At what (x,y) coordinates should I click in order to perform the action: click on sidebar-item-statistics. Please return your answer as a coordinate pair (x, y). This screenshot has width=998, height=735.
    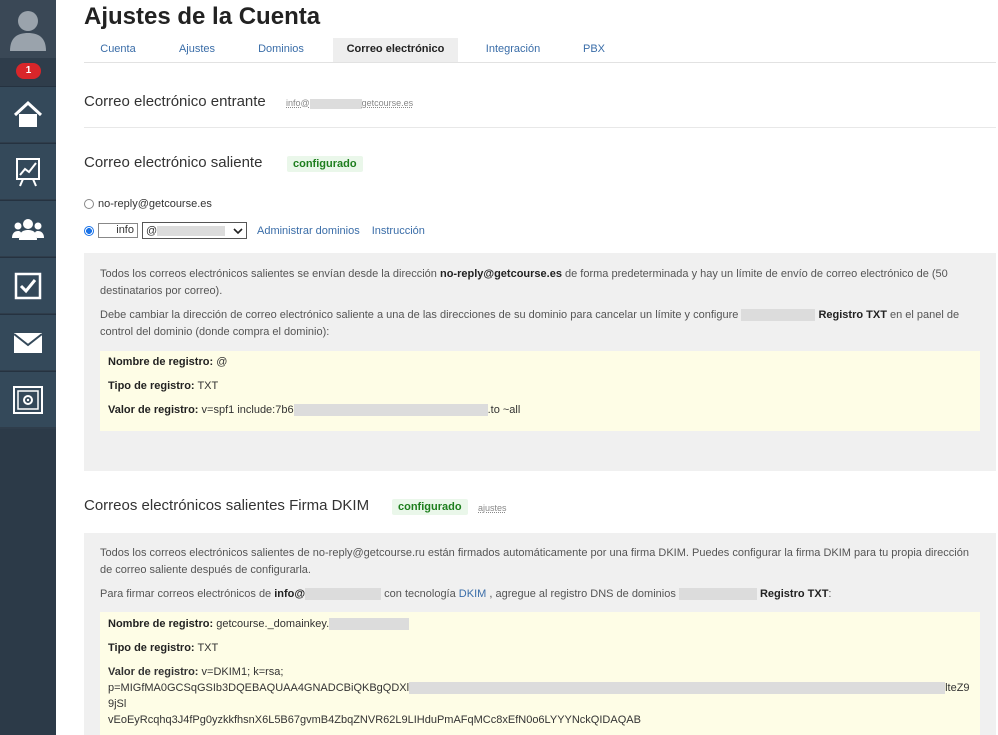
    Looking at the image, I should click on (28, 171).